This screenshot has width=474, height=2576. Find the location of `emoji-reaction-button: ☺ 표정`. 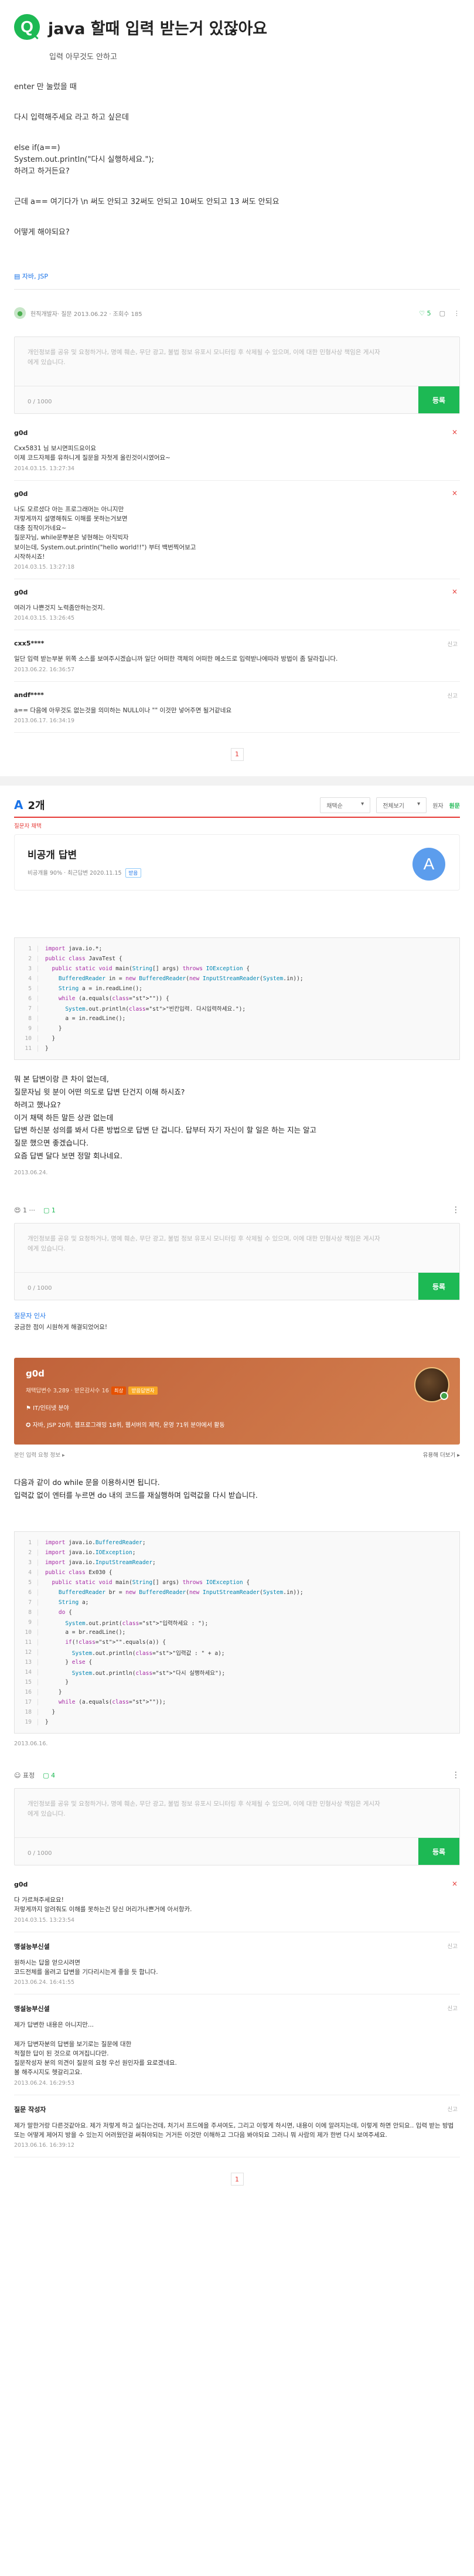

emoji-reaction-button: ☺ 표정 is located at coordinates (24, 1775).